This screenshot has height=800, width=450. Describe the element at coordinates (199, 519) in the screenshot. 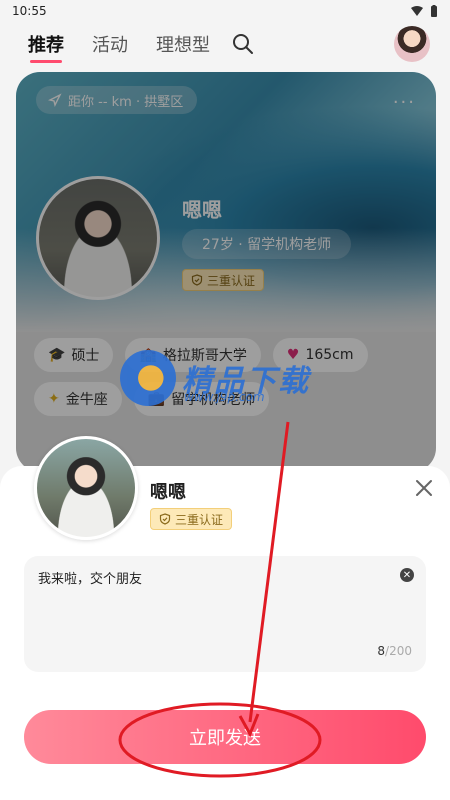

I see `sheet-verify-label: 三重认证` at that location.